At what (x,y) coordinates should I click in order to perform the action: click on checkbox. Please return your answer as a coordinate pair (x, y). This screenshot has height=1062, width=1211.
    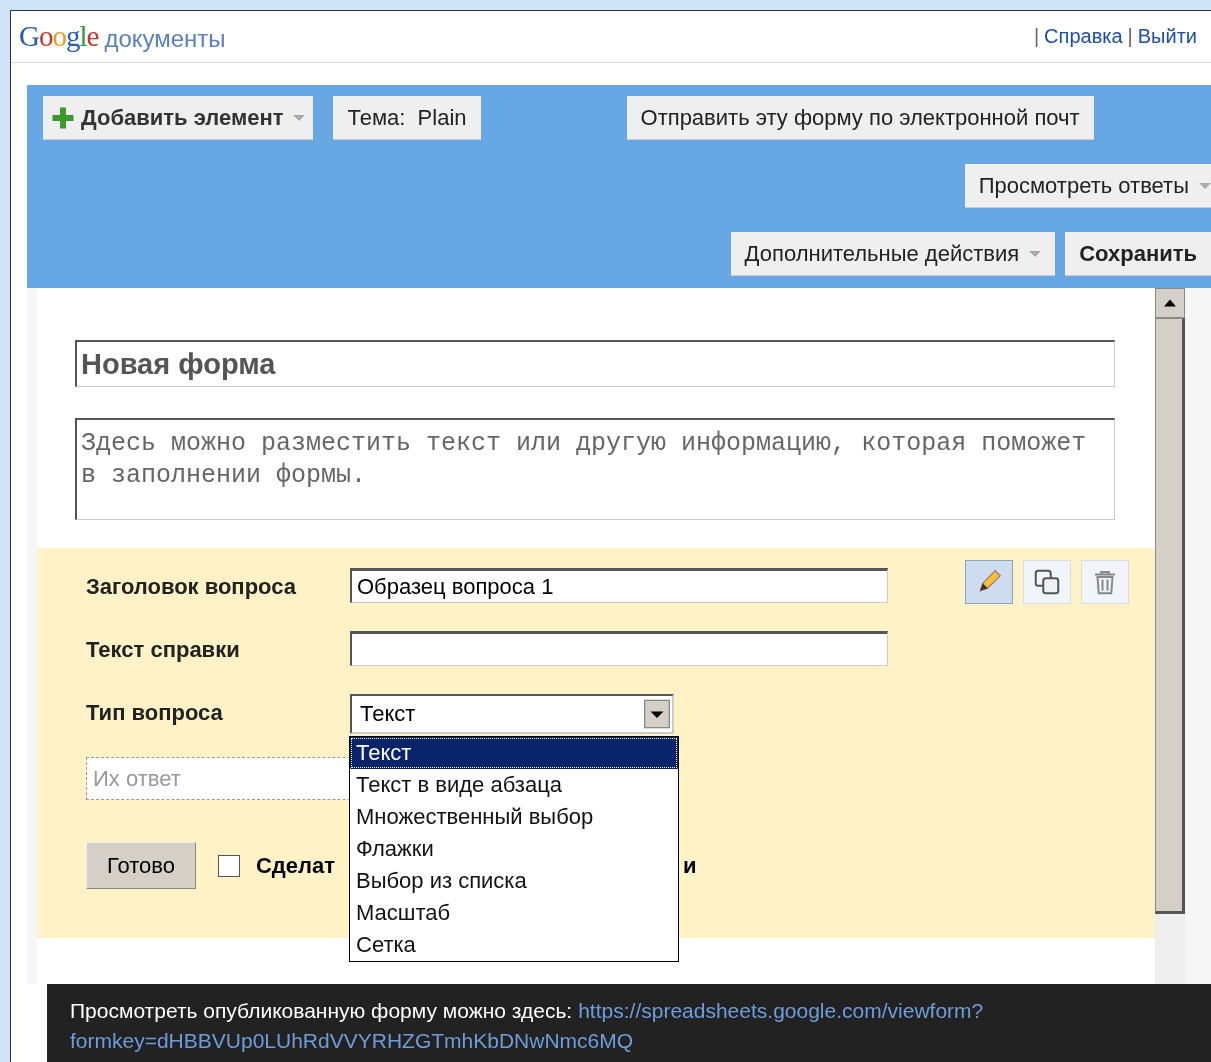
    Looking at the image, I should click on (228, 865).